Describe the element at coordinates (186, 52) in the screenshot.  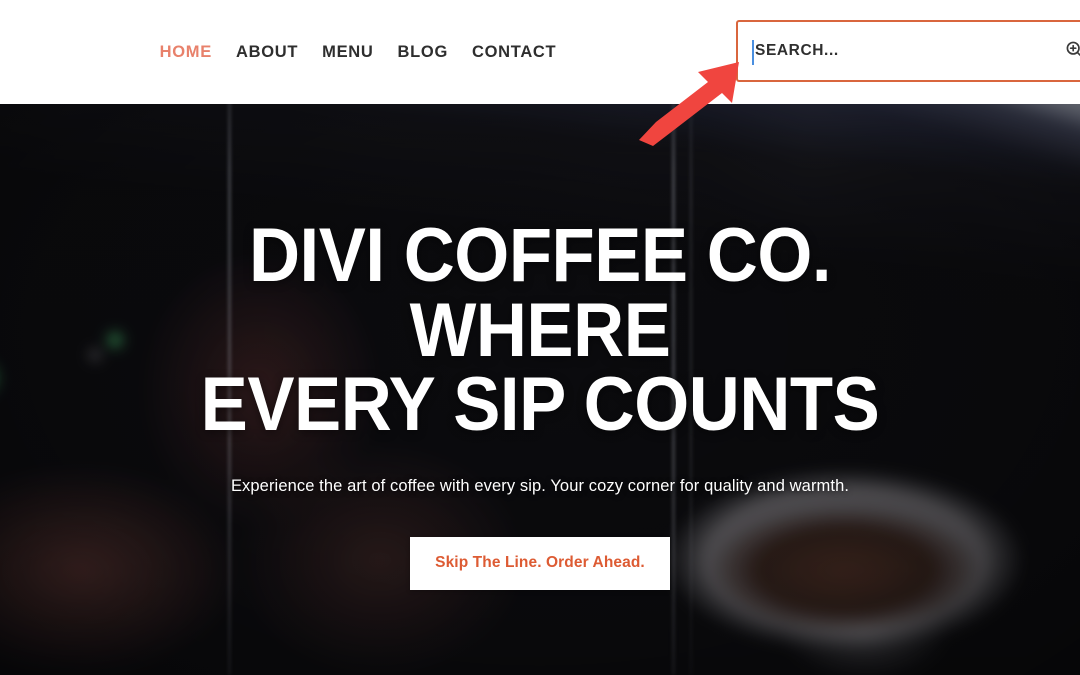
I see `nav-item-home: HOME` at that location.